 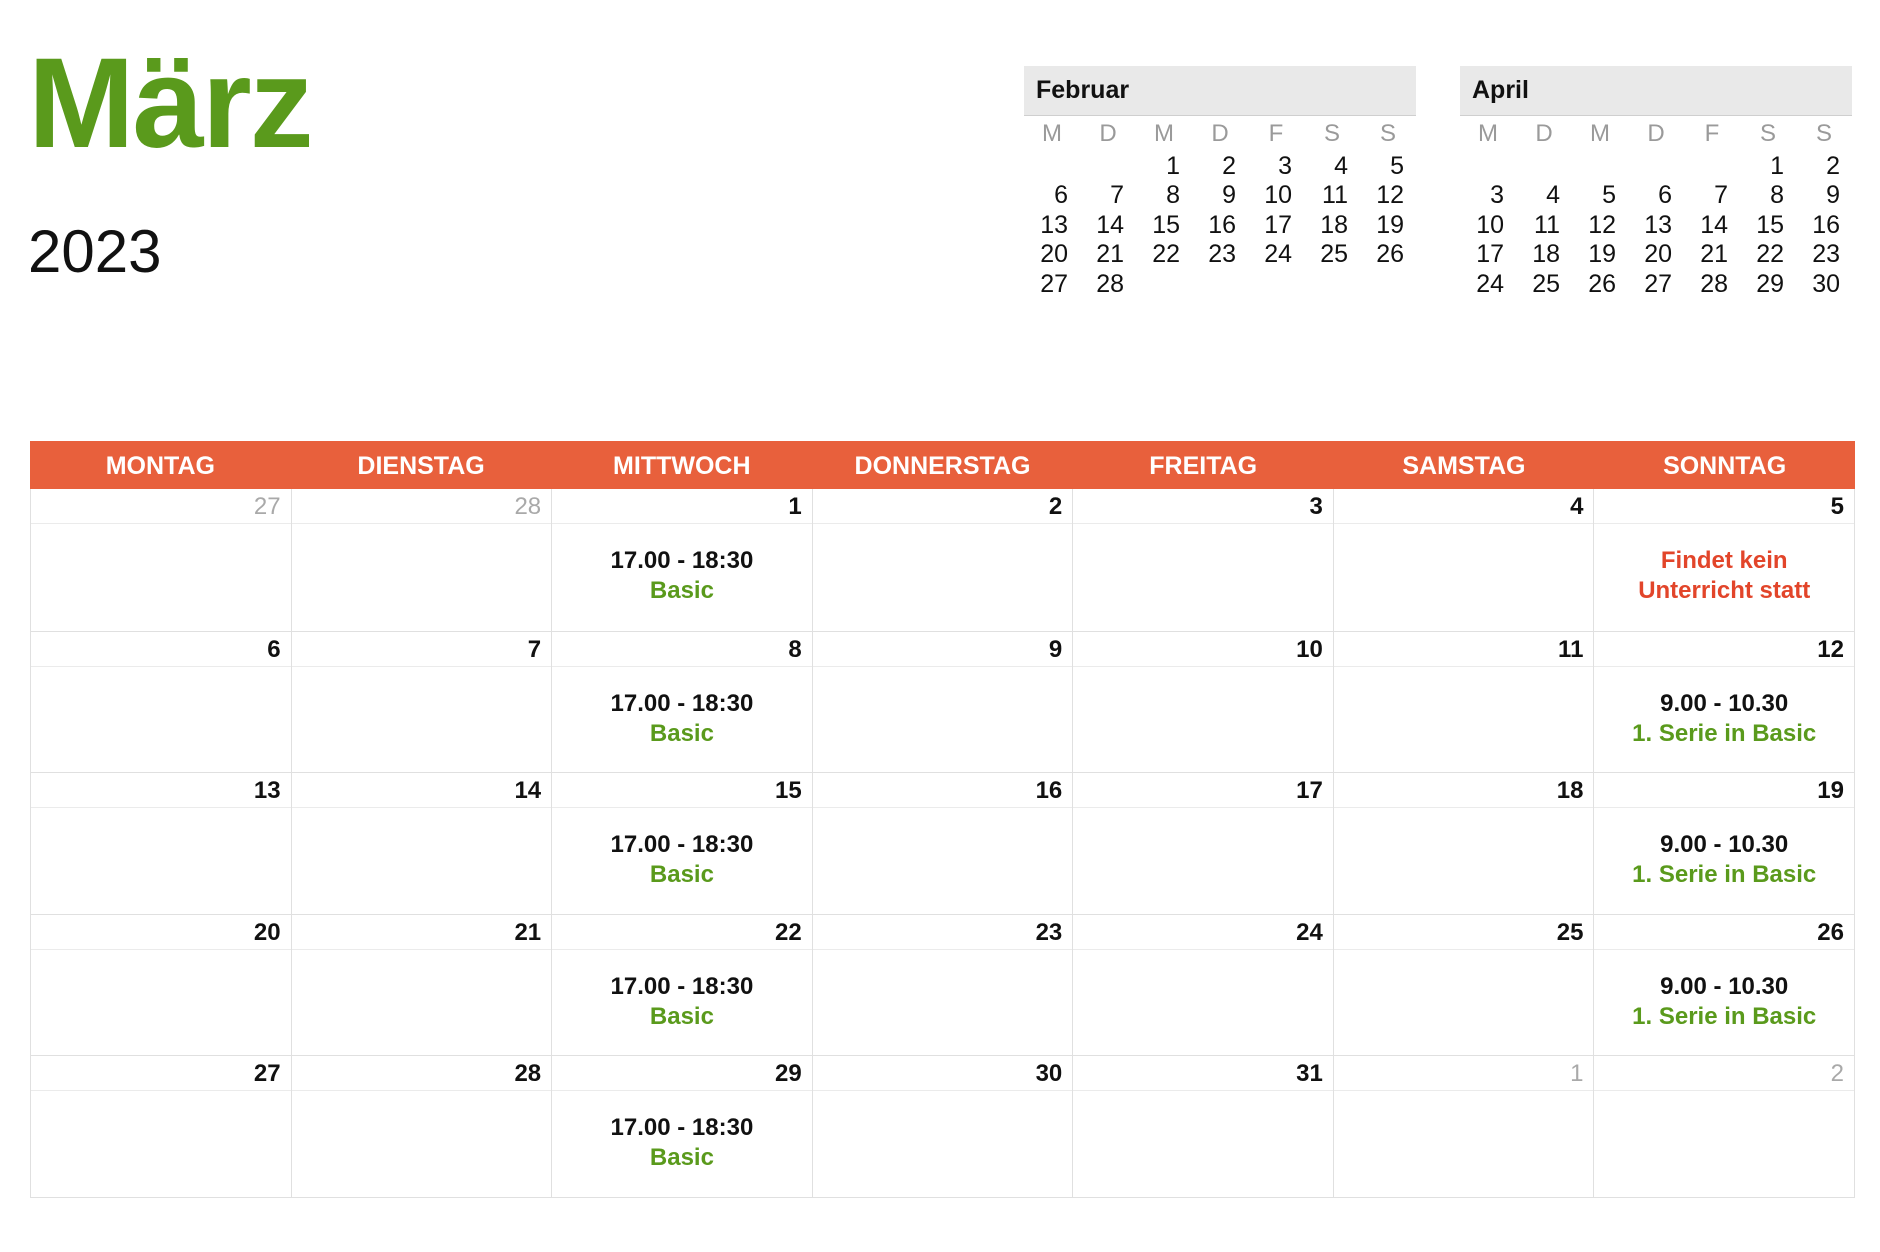 What do you see at coordinates (161, 984) in the screenshot?
I see `day-cell: 20` at bounding box center [161, 984].